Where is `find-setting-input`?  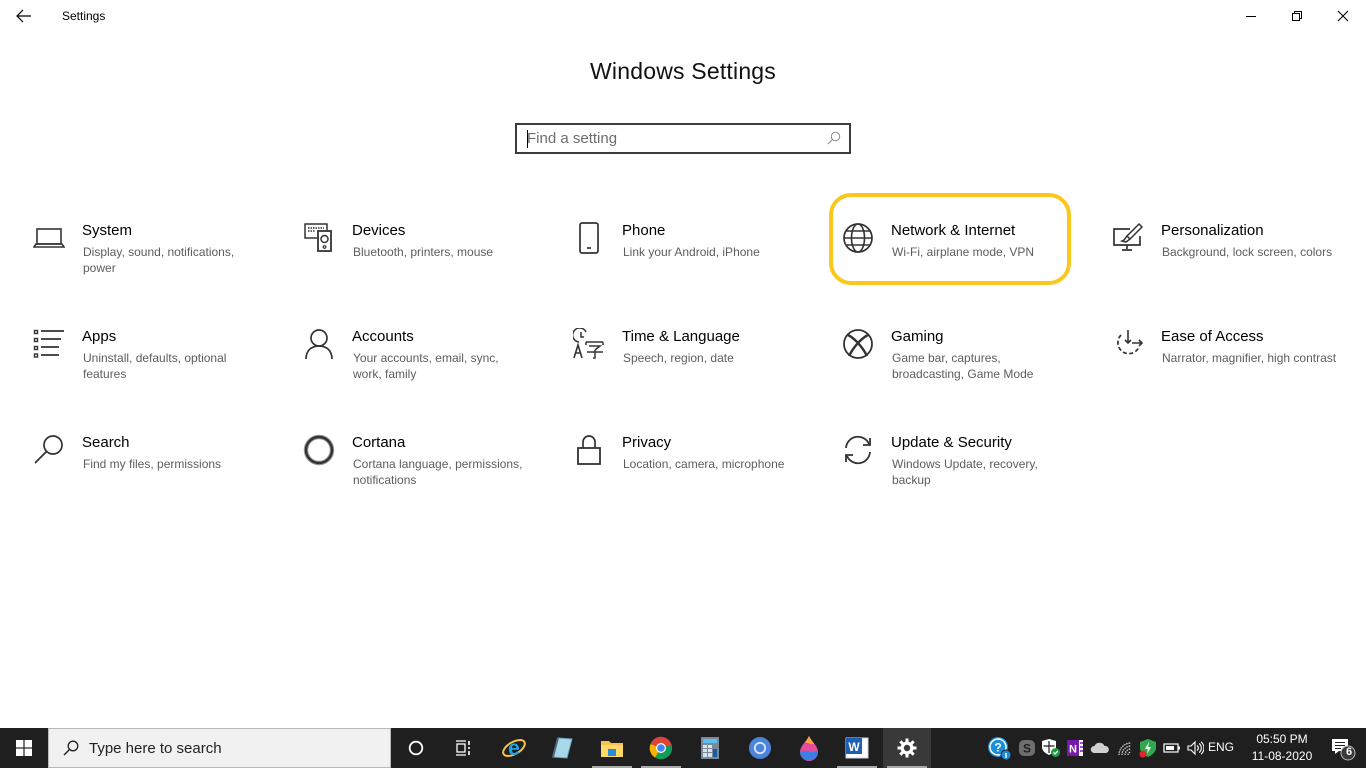 find-setting-input is located at coordinates (665, 138).